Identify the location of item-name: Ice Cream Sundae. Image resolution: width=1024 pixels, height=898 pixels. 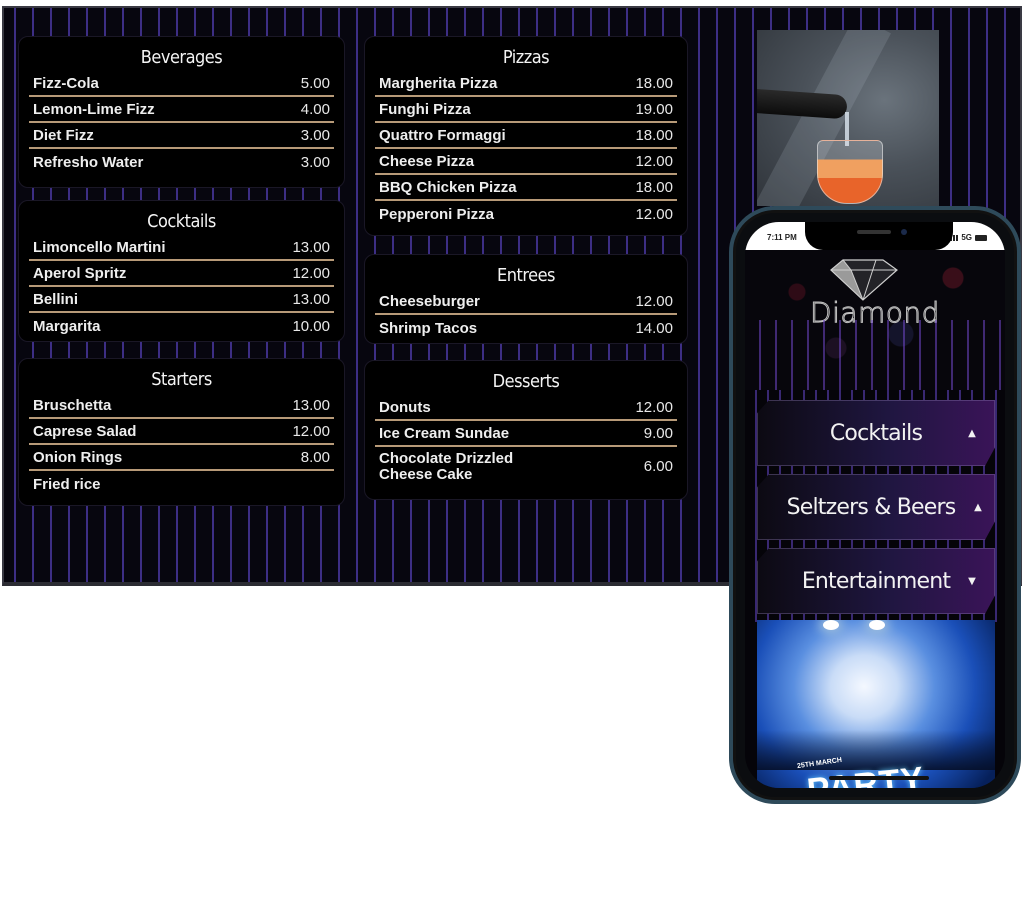
(444, 433).